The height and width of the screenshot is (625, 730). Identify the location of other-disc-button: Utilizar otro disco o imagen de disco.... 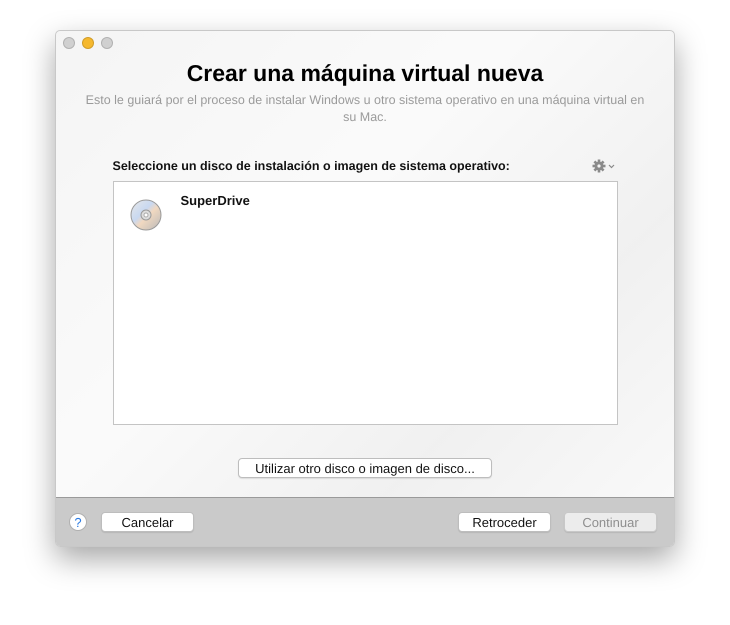
(365, 468).